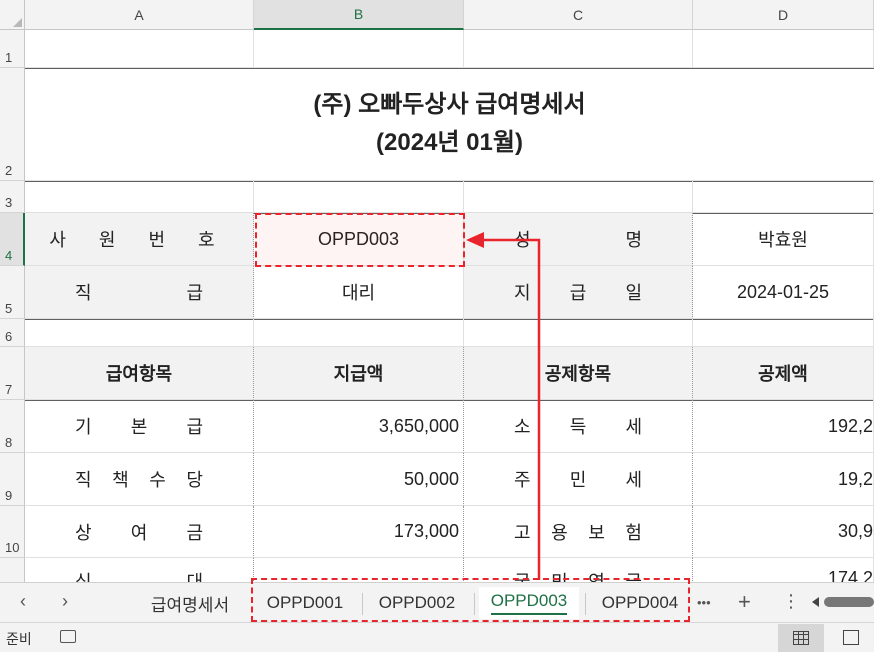  Describe the element at coordinates (522, 427) in the screenshot. I see `deduction-item-char: 소` at that location.